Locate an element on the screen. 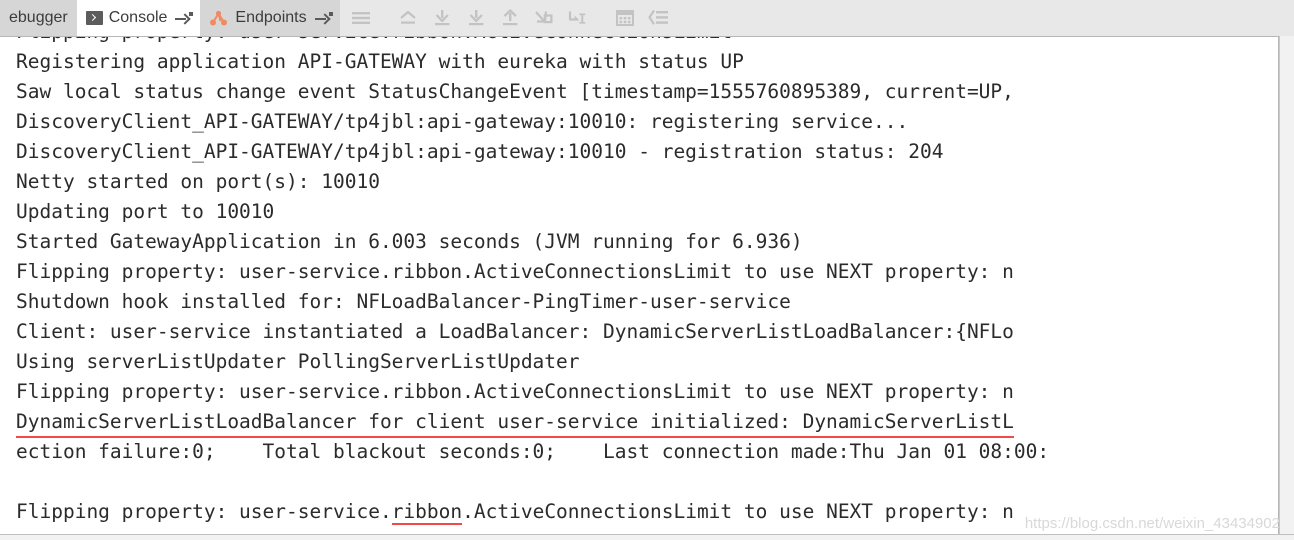 Image resolution: width=1294 pixels, height=540 pixels. console-toolbar: ebugger Console Endpoints is located at coordinates (647, 18).